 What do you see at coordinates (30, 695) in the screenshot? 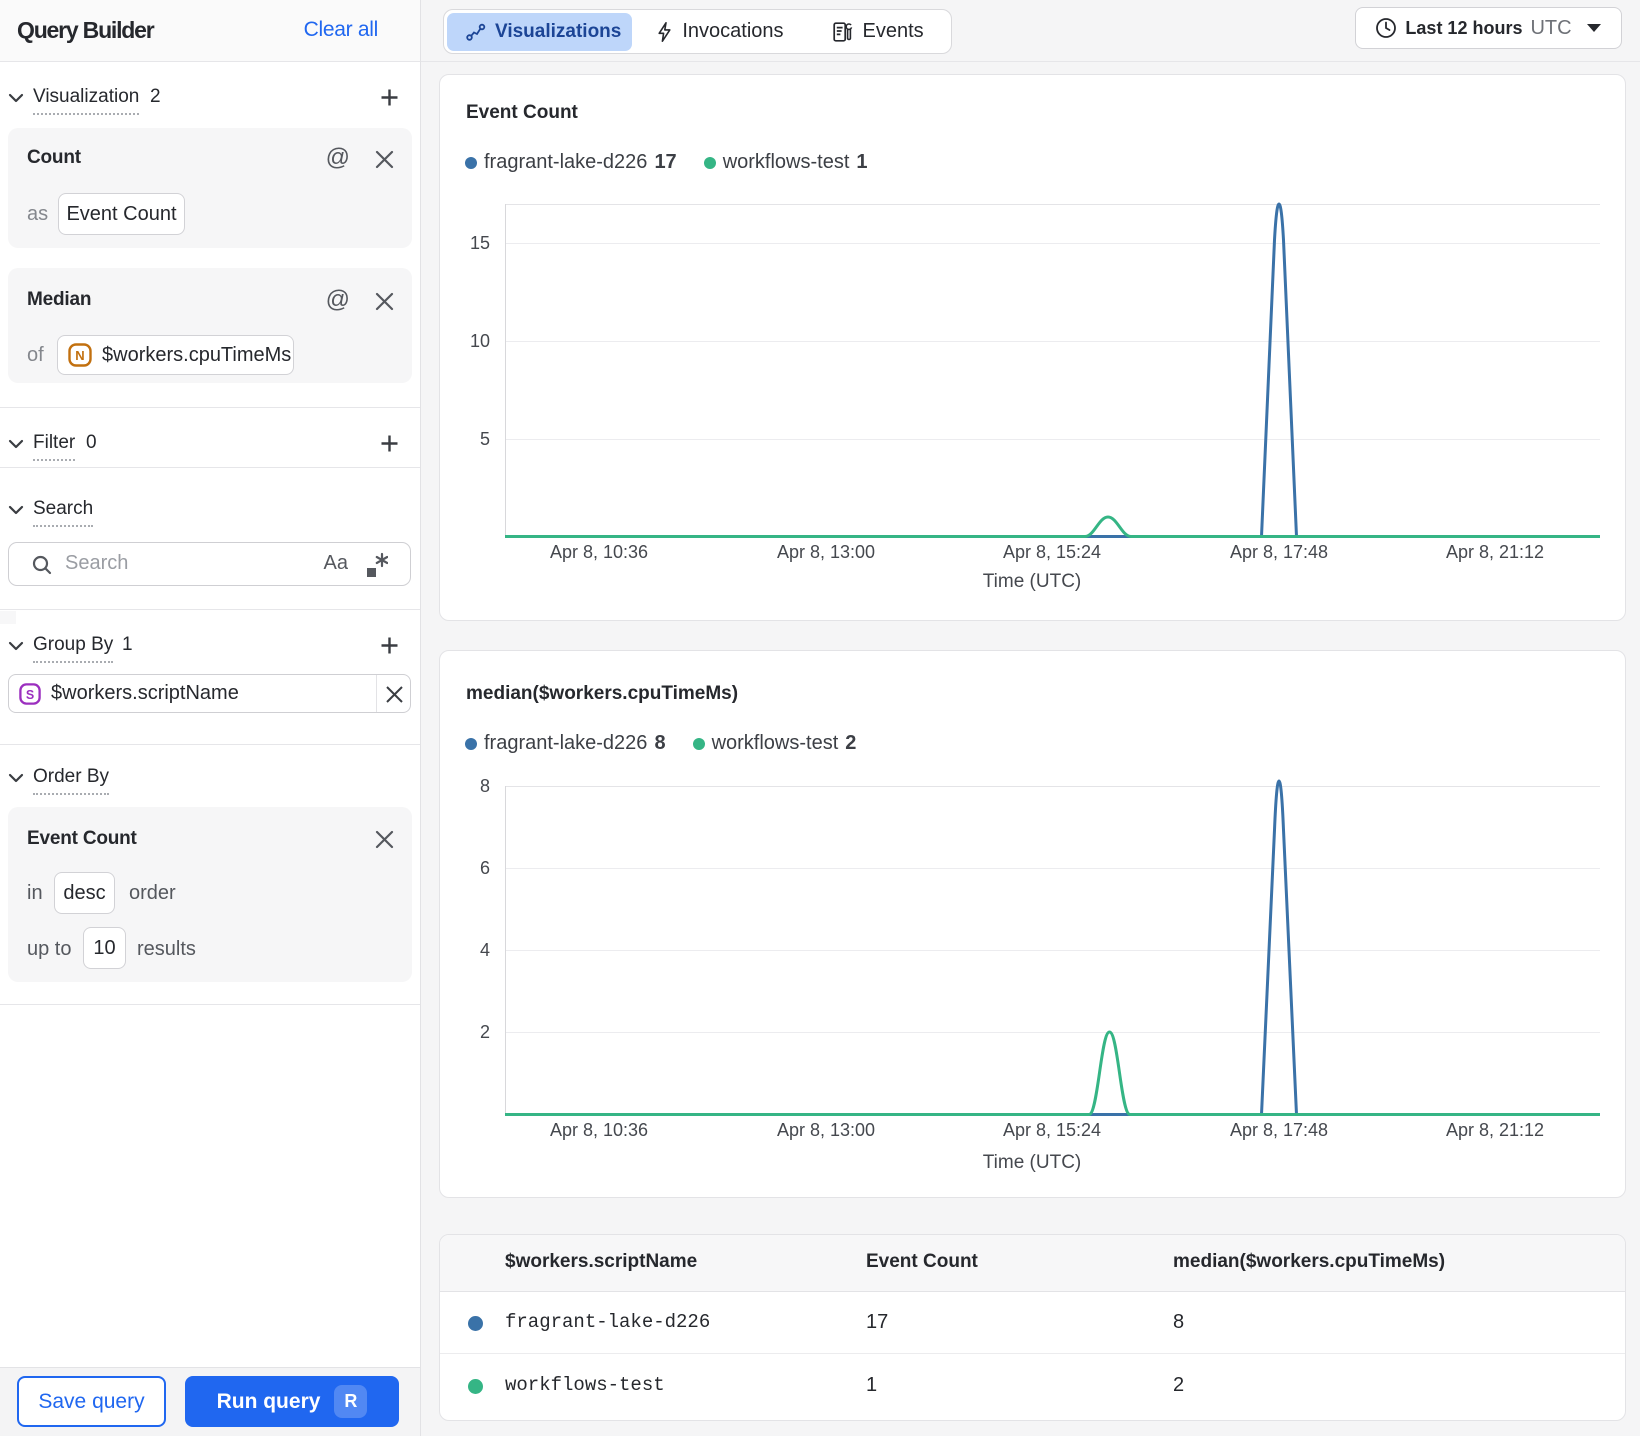
I see `svg-text: S` at bounding box center [30, 695].